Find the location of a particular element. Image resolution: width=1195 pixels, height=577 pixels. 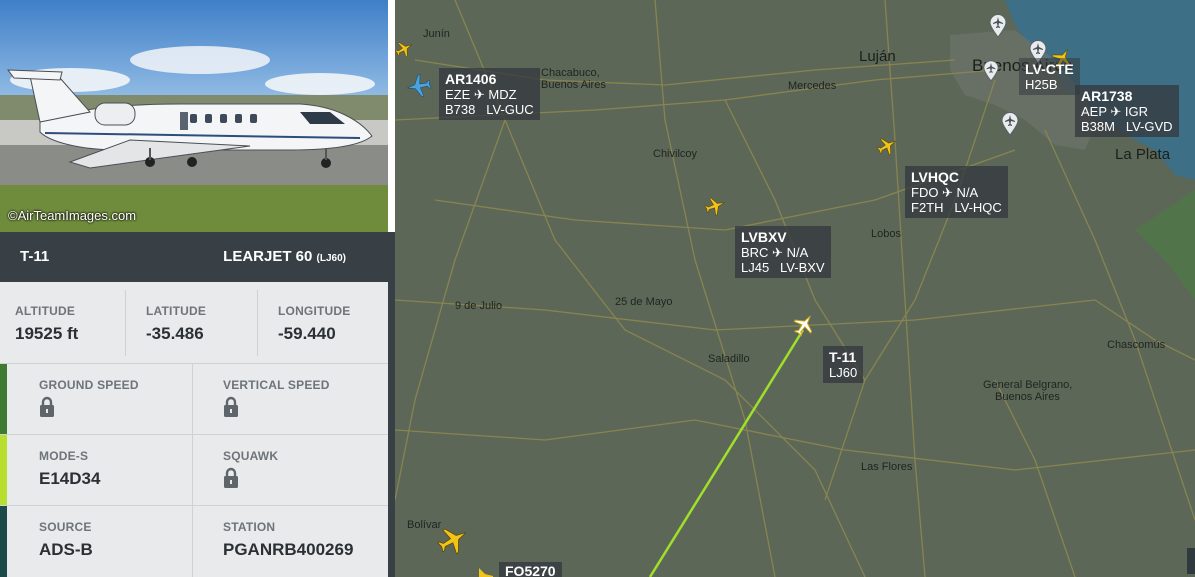

city-junin: Junín is located at coordinates (436, 34).